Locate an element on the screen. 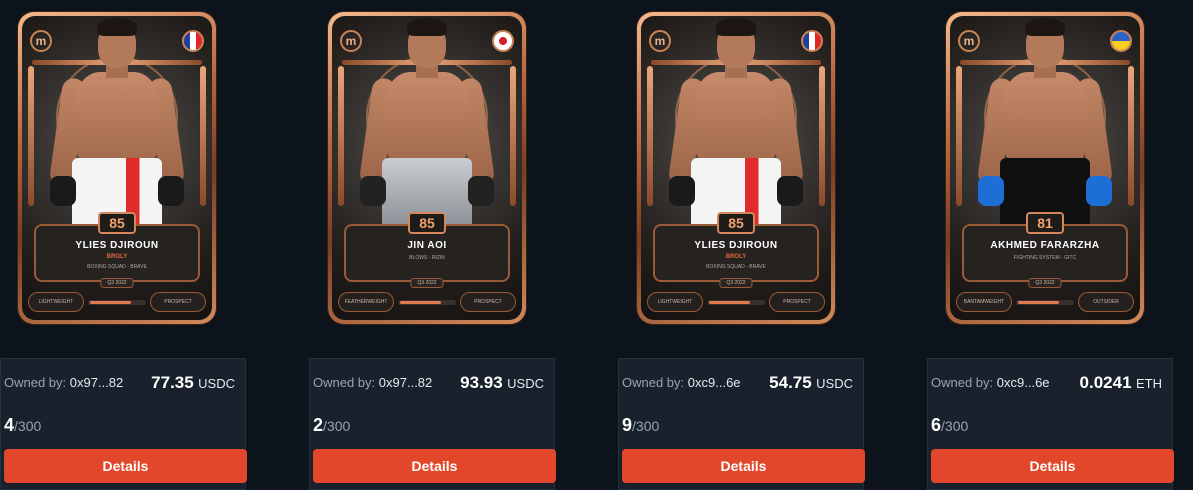 The image size is (1193, 490). price-currency: ETH is located at coordinates (1149, 383).